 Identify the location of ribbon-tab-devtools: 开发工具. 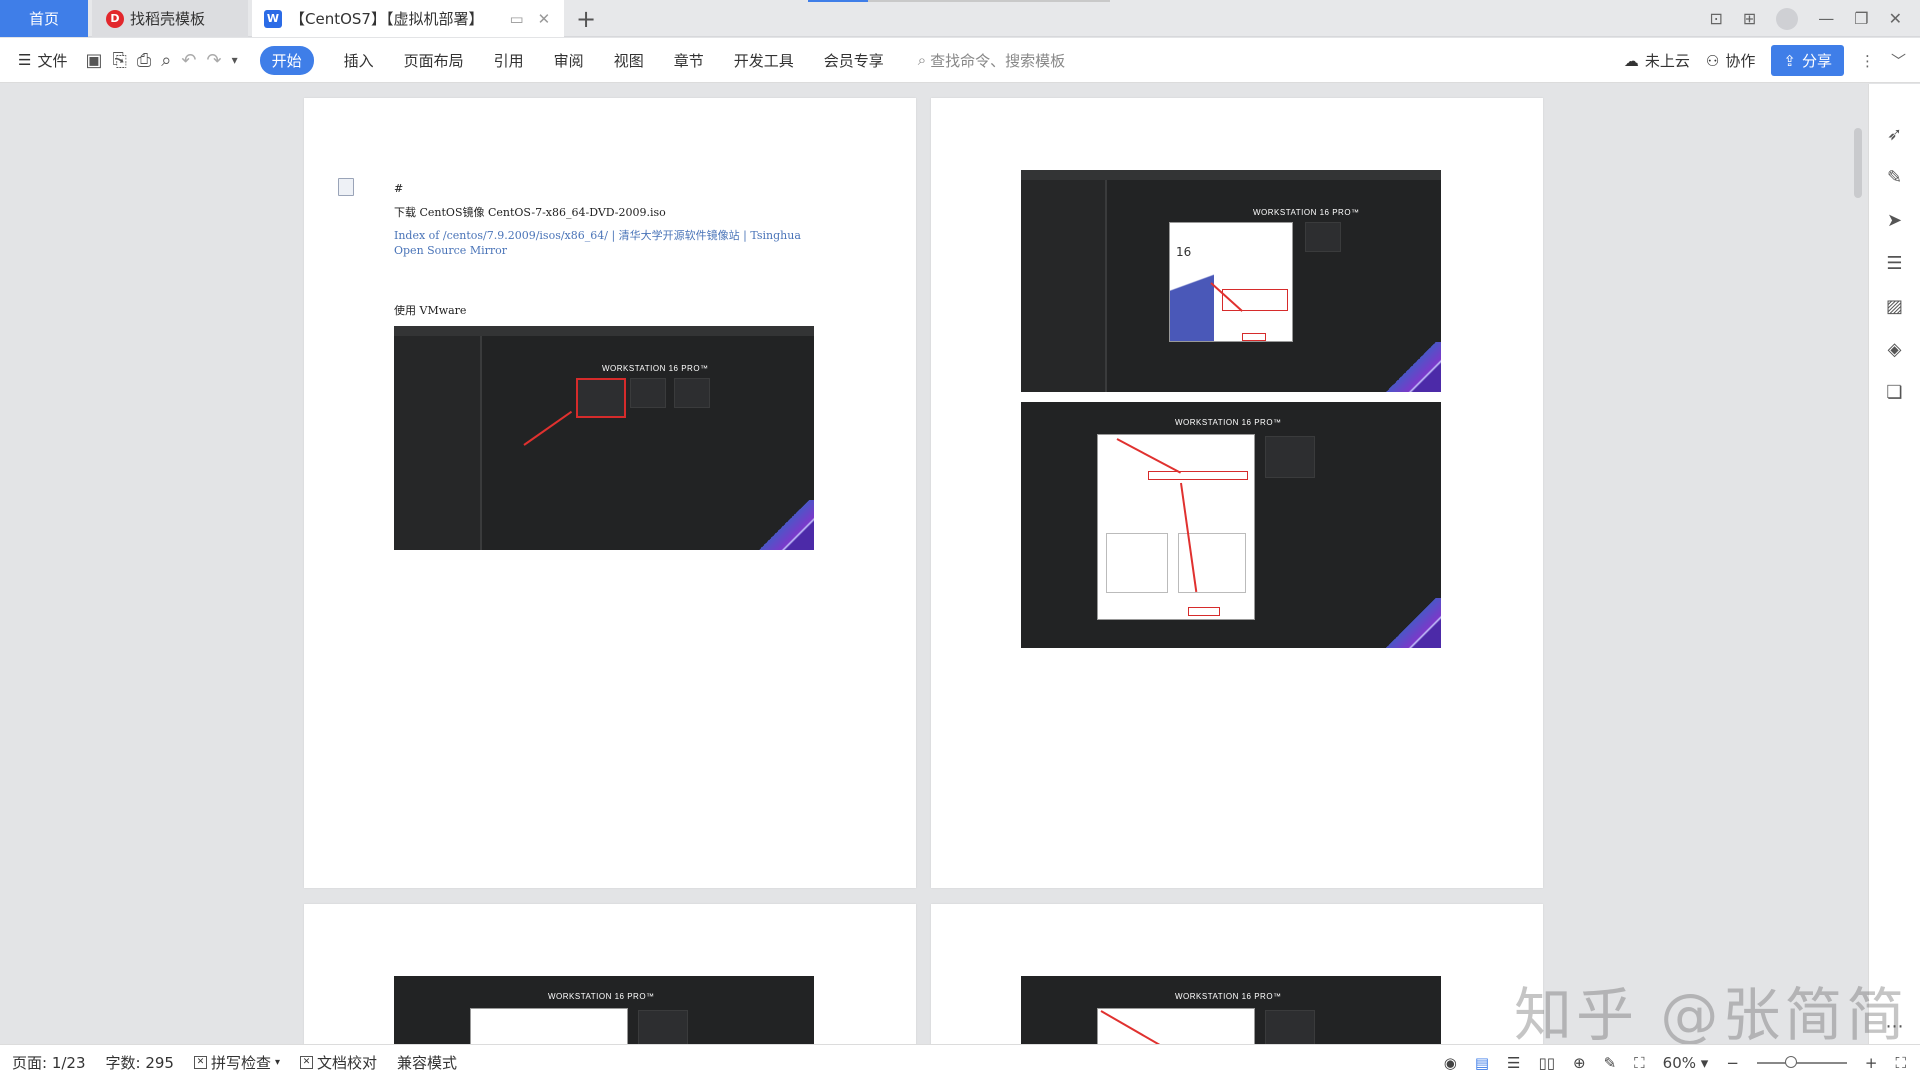
(764, 60).